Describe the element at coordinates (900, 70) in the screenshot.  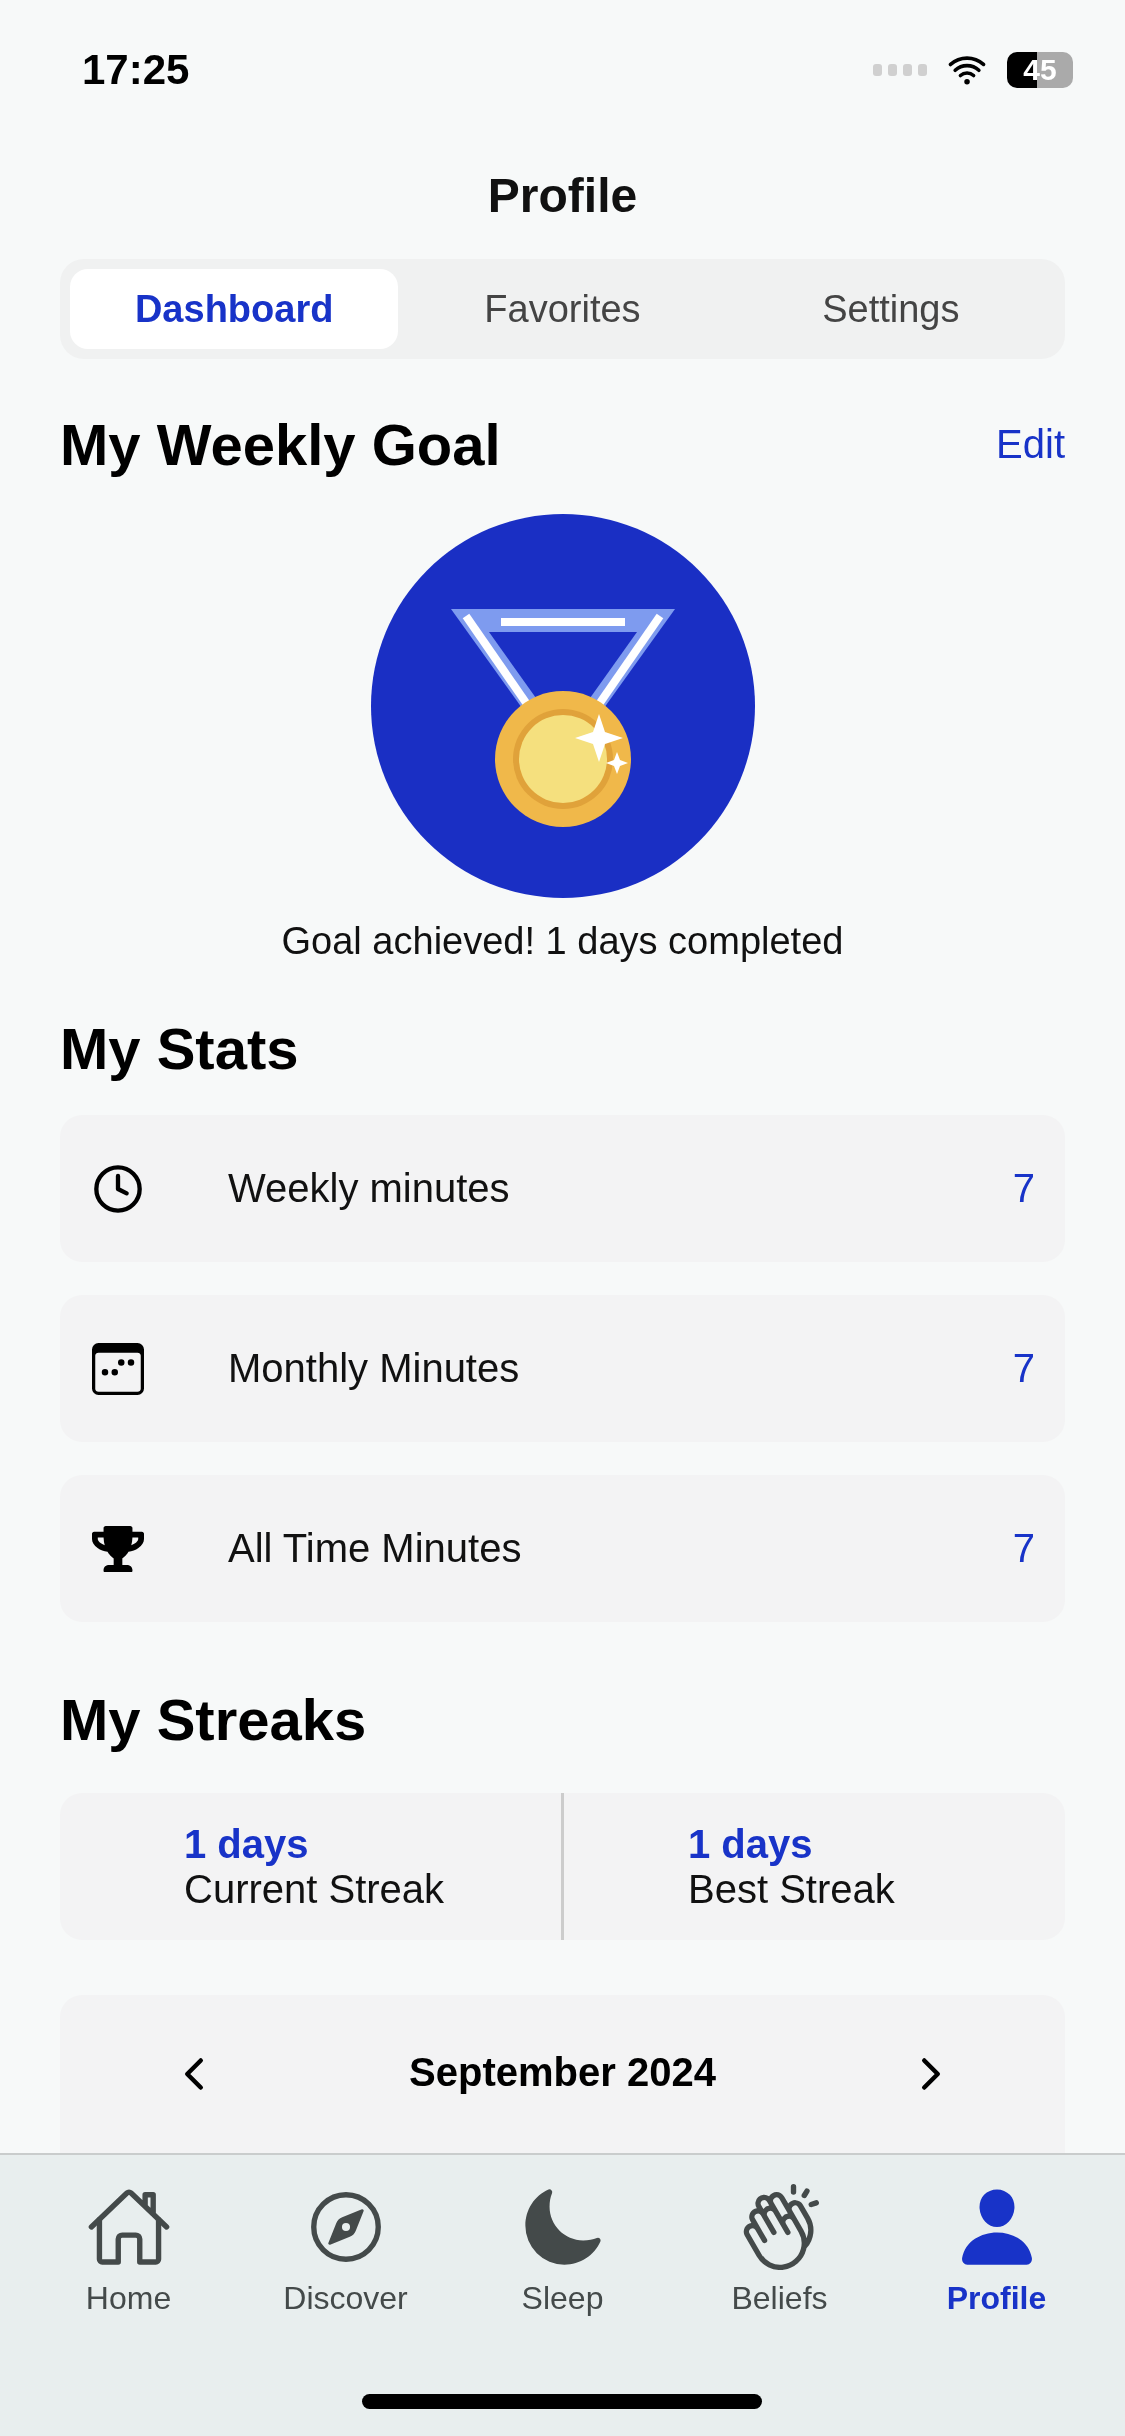
I see `signal-icon` at that location.